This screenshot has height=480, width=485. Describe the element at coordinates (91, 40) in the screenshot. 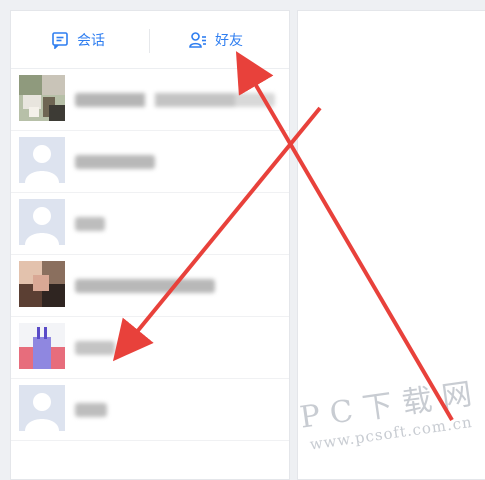

I see `tab-chat-label: 会话` at that location.